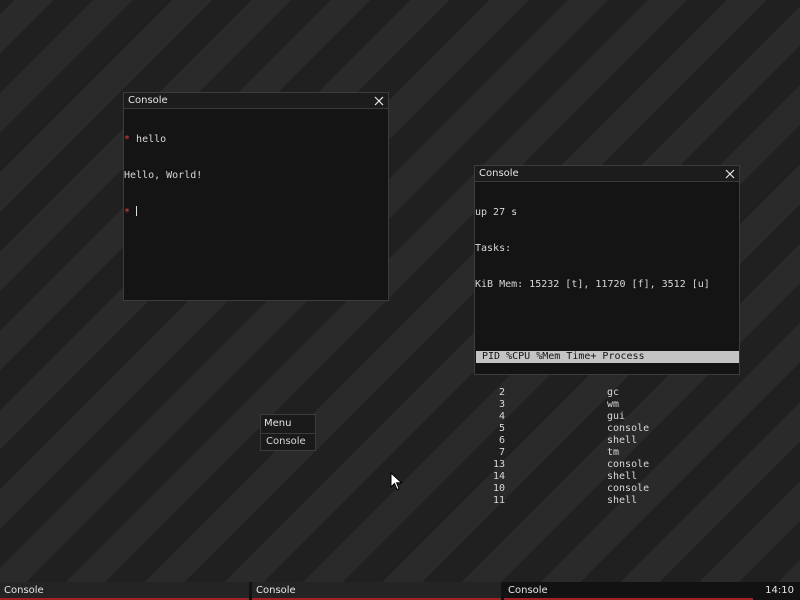 Image resolution: width=800 pixels, height=600 pixels. I want to click on process-row: 2 gc, so click(607, 393).